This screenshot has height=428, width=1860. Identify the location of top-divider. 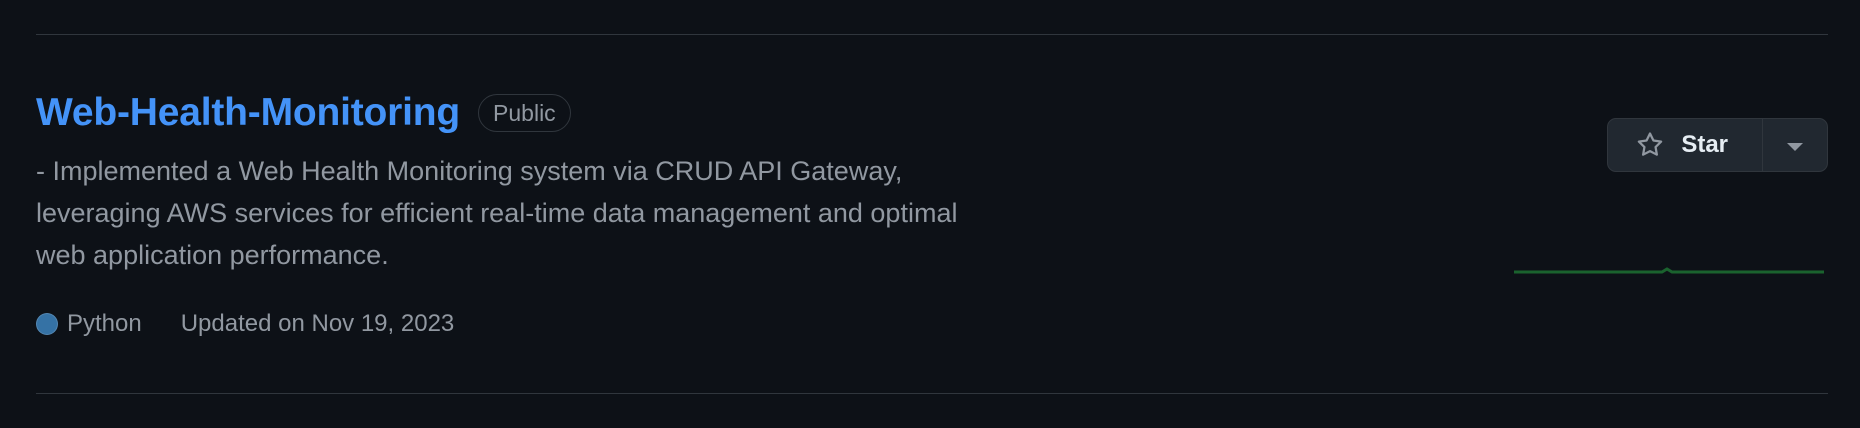
(932, 34).